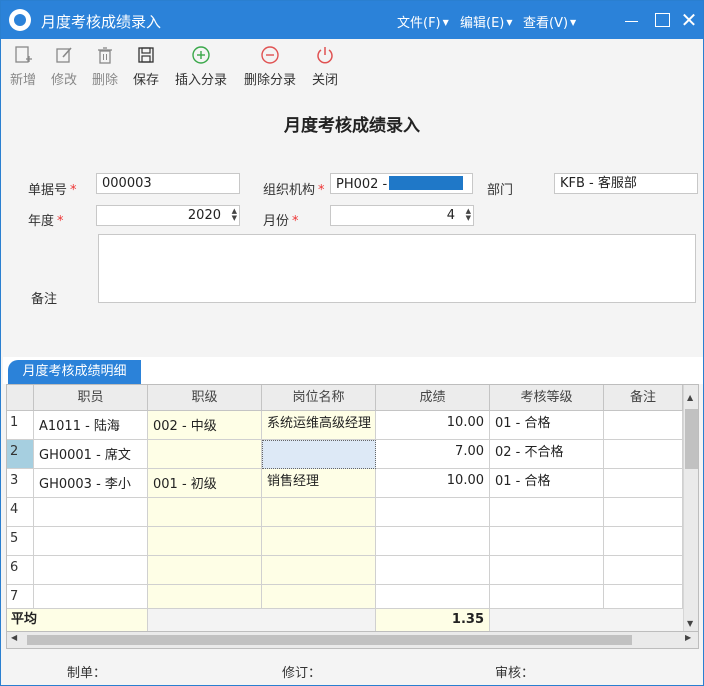 The height and width of the screenshot is (686, 704). Describe the element at coordinates (319, 454) in the screenshot. I see `cell-post-editing` at that location.